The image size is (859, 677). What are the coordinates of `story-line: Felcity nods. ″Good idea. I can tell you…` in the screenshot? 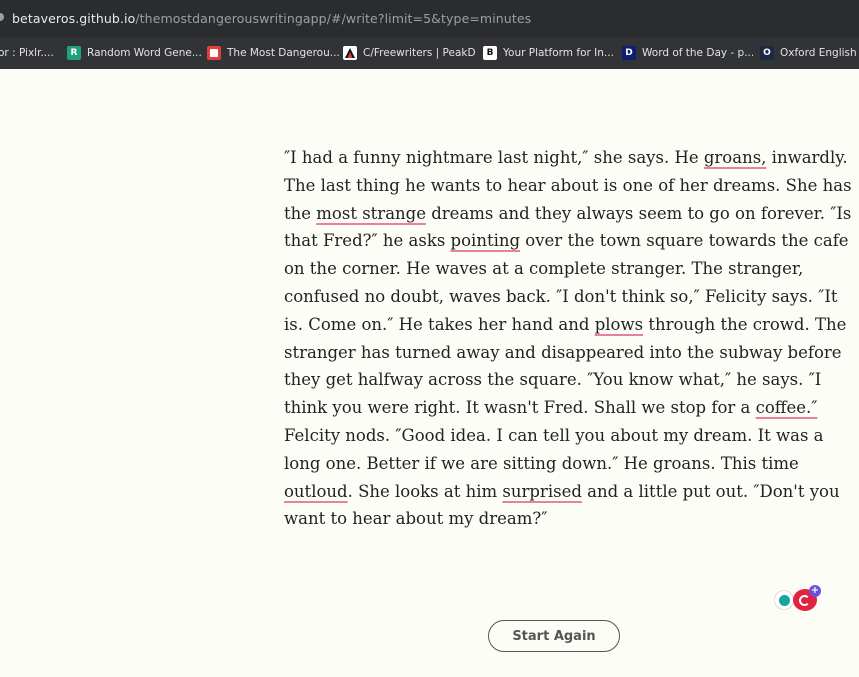 It's located at (554, 435).